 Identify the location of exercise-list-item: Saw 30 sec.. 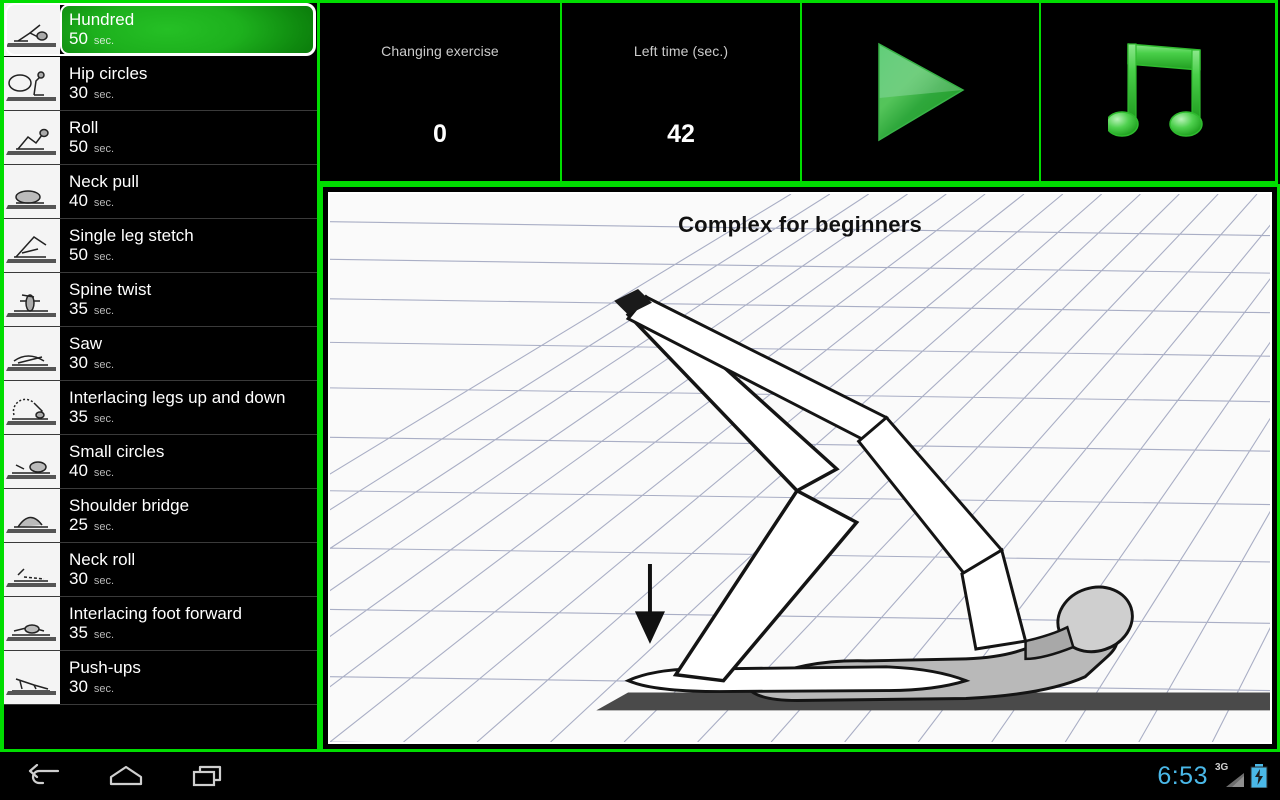
(160, 354).